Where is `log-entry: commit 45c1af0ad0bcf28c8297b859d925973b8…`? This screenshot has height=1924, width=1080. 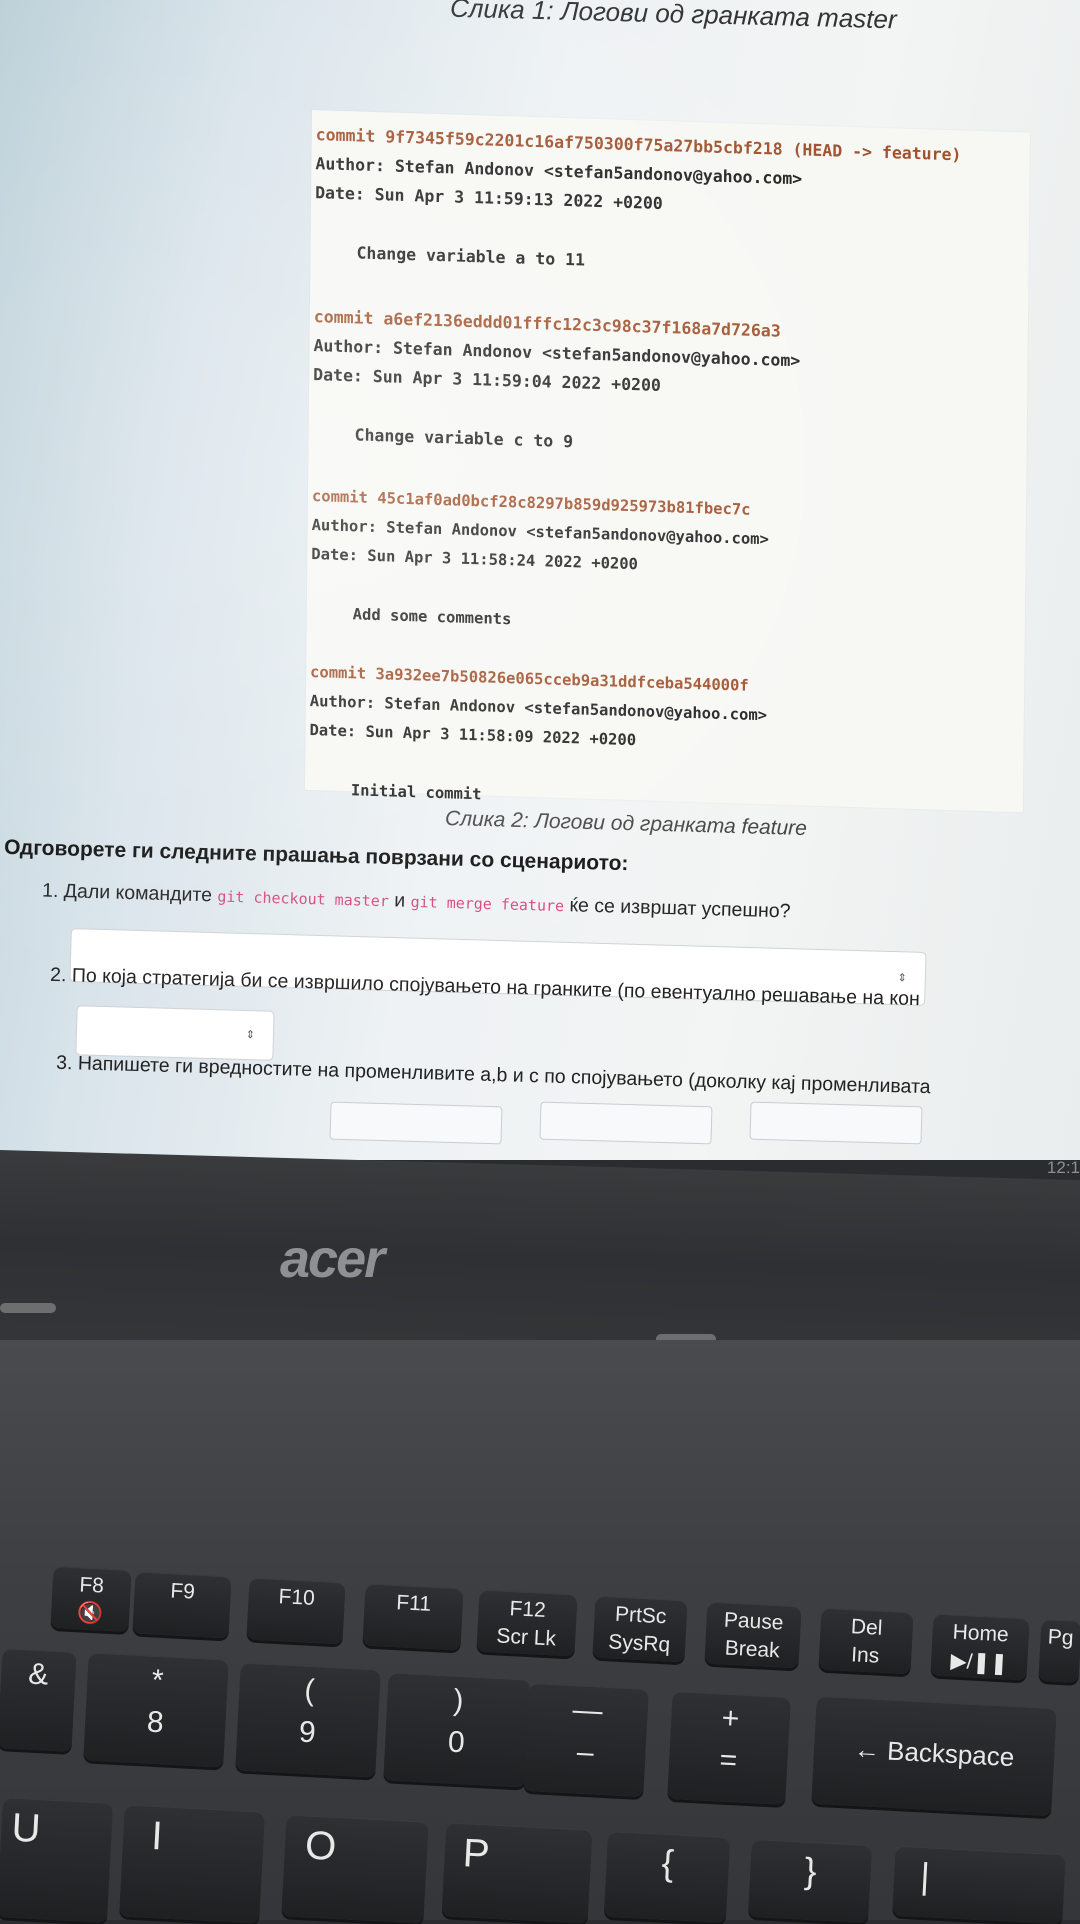 log-entry: commit 45c1af0ad0bcf28c8297b859d925973b8… is located at coordinates (661, 566).